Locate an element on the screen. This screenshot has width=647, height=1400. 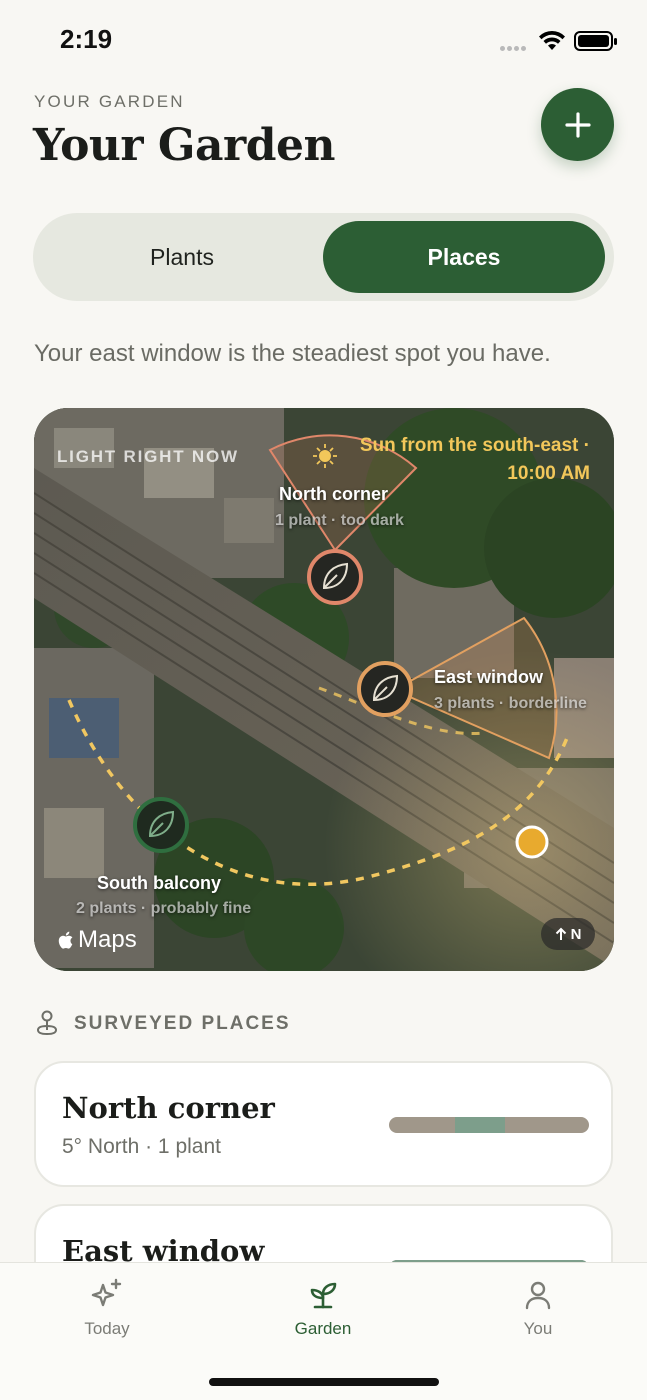
map-pin-icon is located at coordinates (47, 1023).